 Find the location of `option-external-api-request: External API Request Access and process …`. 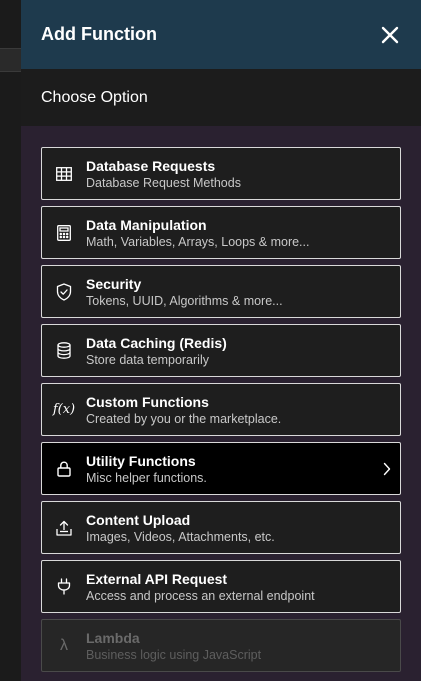

option-external-api-request: External API Request Access and process … is located at coordinates (221, 586).